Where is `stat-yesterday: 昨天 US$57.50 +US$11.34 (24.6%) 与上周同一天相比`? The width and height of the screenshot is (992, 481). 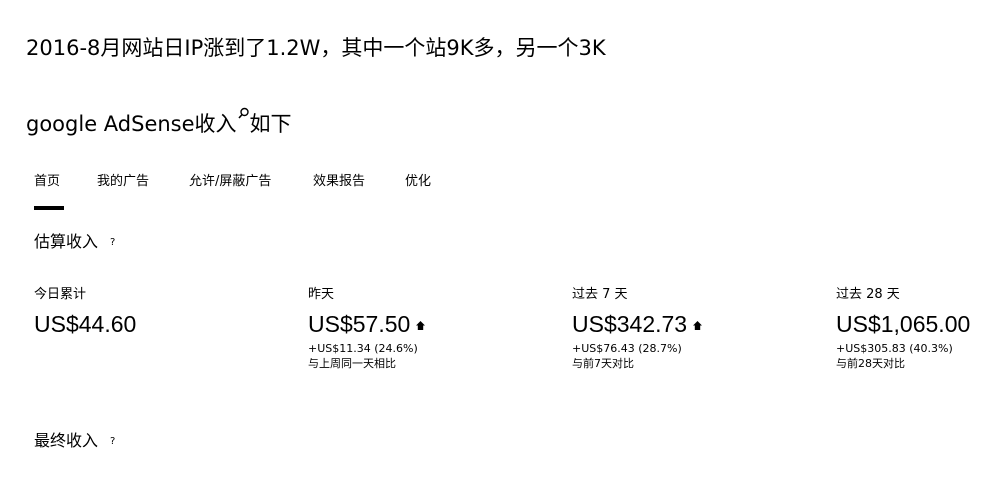 stat-yesterday: 昨天 US$57.50 +US$11.34 (24.6%) 与上周同一天相比 is located at coordinates (367, 327).